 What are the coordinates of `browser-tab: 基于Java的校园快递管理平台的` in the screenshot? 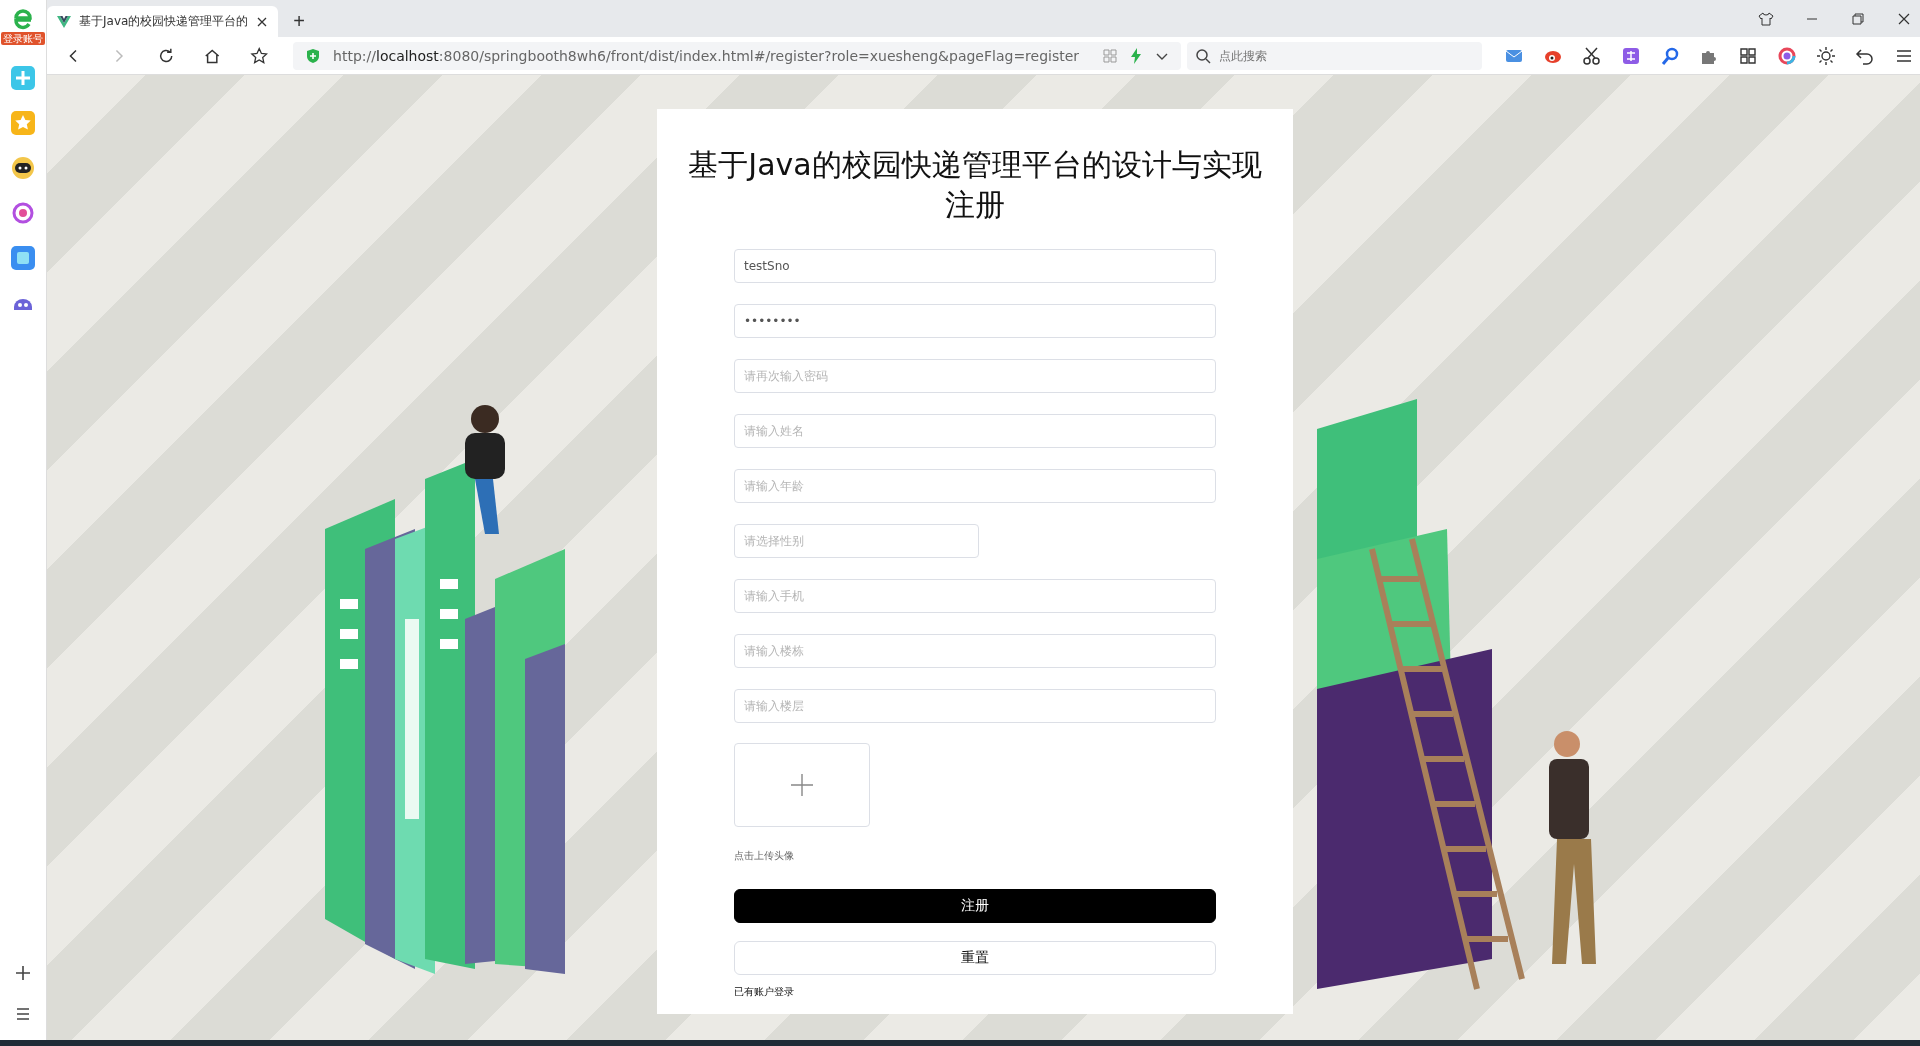 It's located at (162, 21).